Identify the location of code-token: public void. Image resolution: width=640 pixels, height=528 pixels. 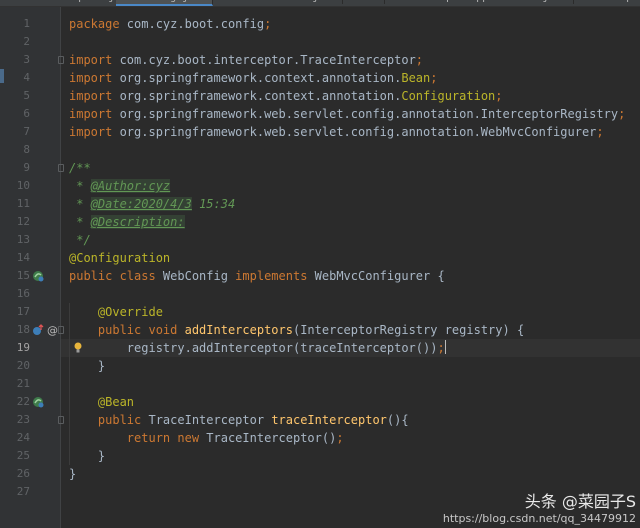
(141, 330).